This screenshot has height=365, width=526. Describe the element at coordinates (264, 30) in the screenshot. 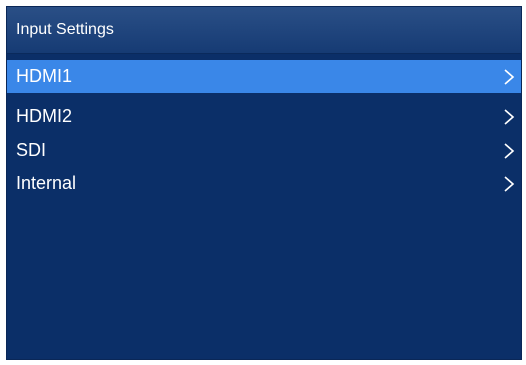

I see `panel-header: Input Settings` at that location.